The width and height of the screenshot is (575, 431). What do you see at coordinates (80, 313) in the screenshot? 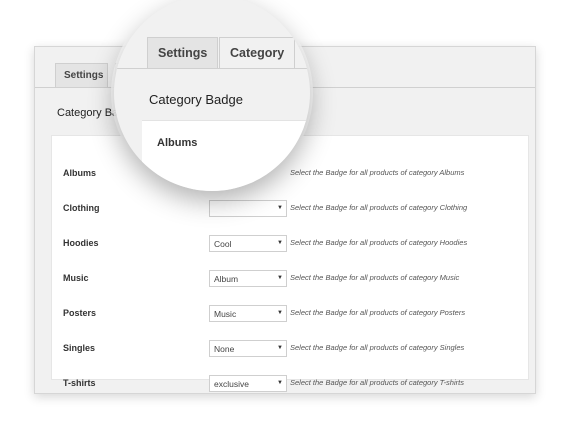
I see `row-label: Posters` at bounding box center [80, 313].